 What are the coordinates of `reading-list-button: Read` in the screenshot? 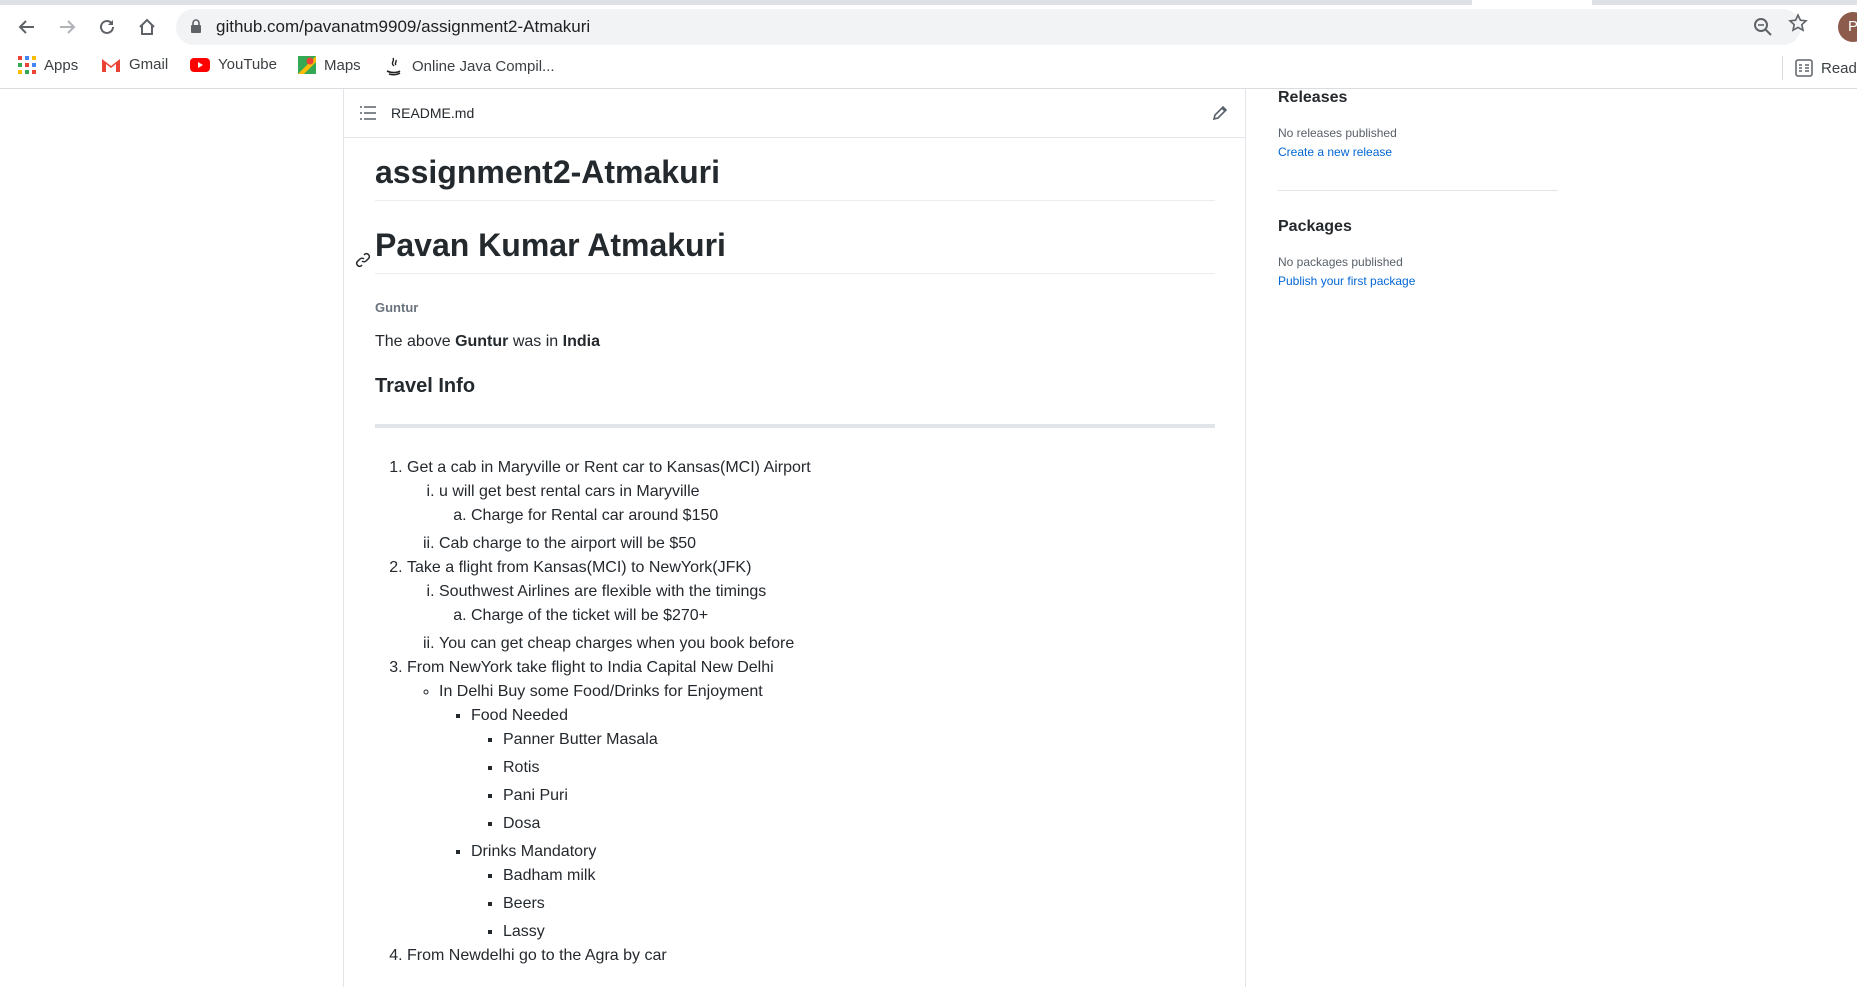 It's located at (1819, 68).